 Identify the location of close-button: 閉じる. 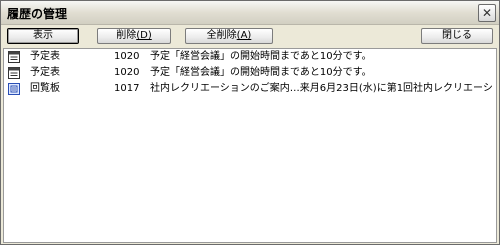
(457, 36).